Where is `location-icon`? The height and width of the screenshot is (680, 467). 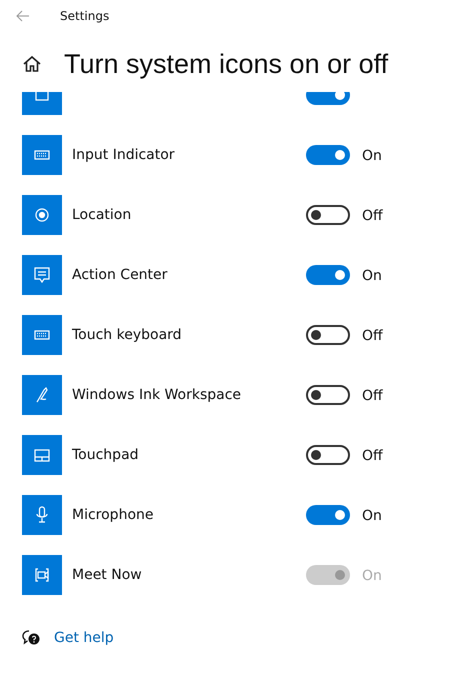 location-icon is located at coordinates (42, 215).